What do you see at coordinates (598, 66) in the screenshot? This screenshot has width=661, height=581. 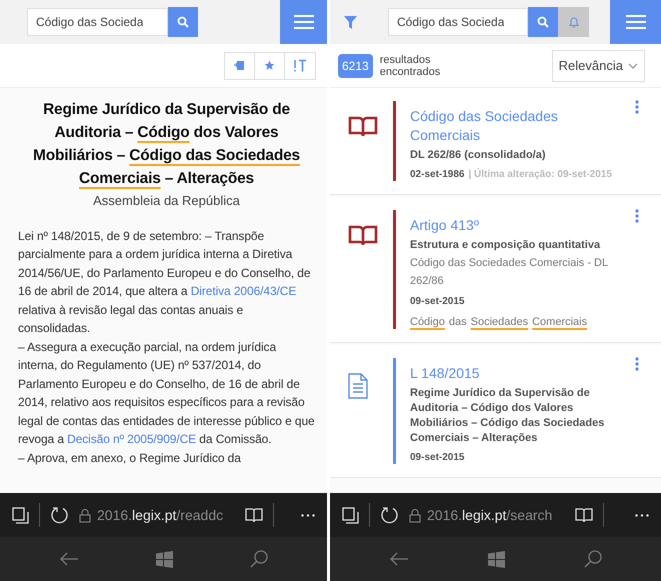 I see `sort-dropdown: Relevância` at bounding box center [598, 66].